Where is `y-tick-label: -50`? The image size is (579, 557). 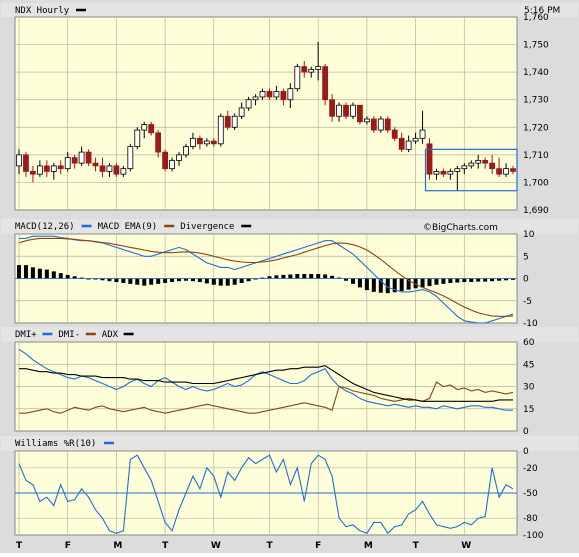 y-tick-label: -50 is located at coordinates (530, 494).